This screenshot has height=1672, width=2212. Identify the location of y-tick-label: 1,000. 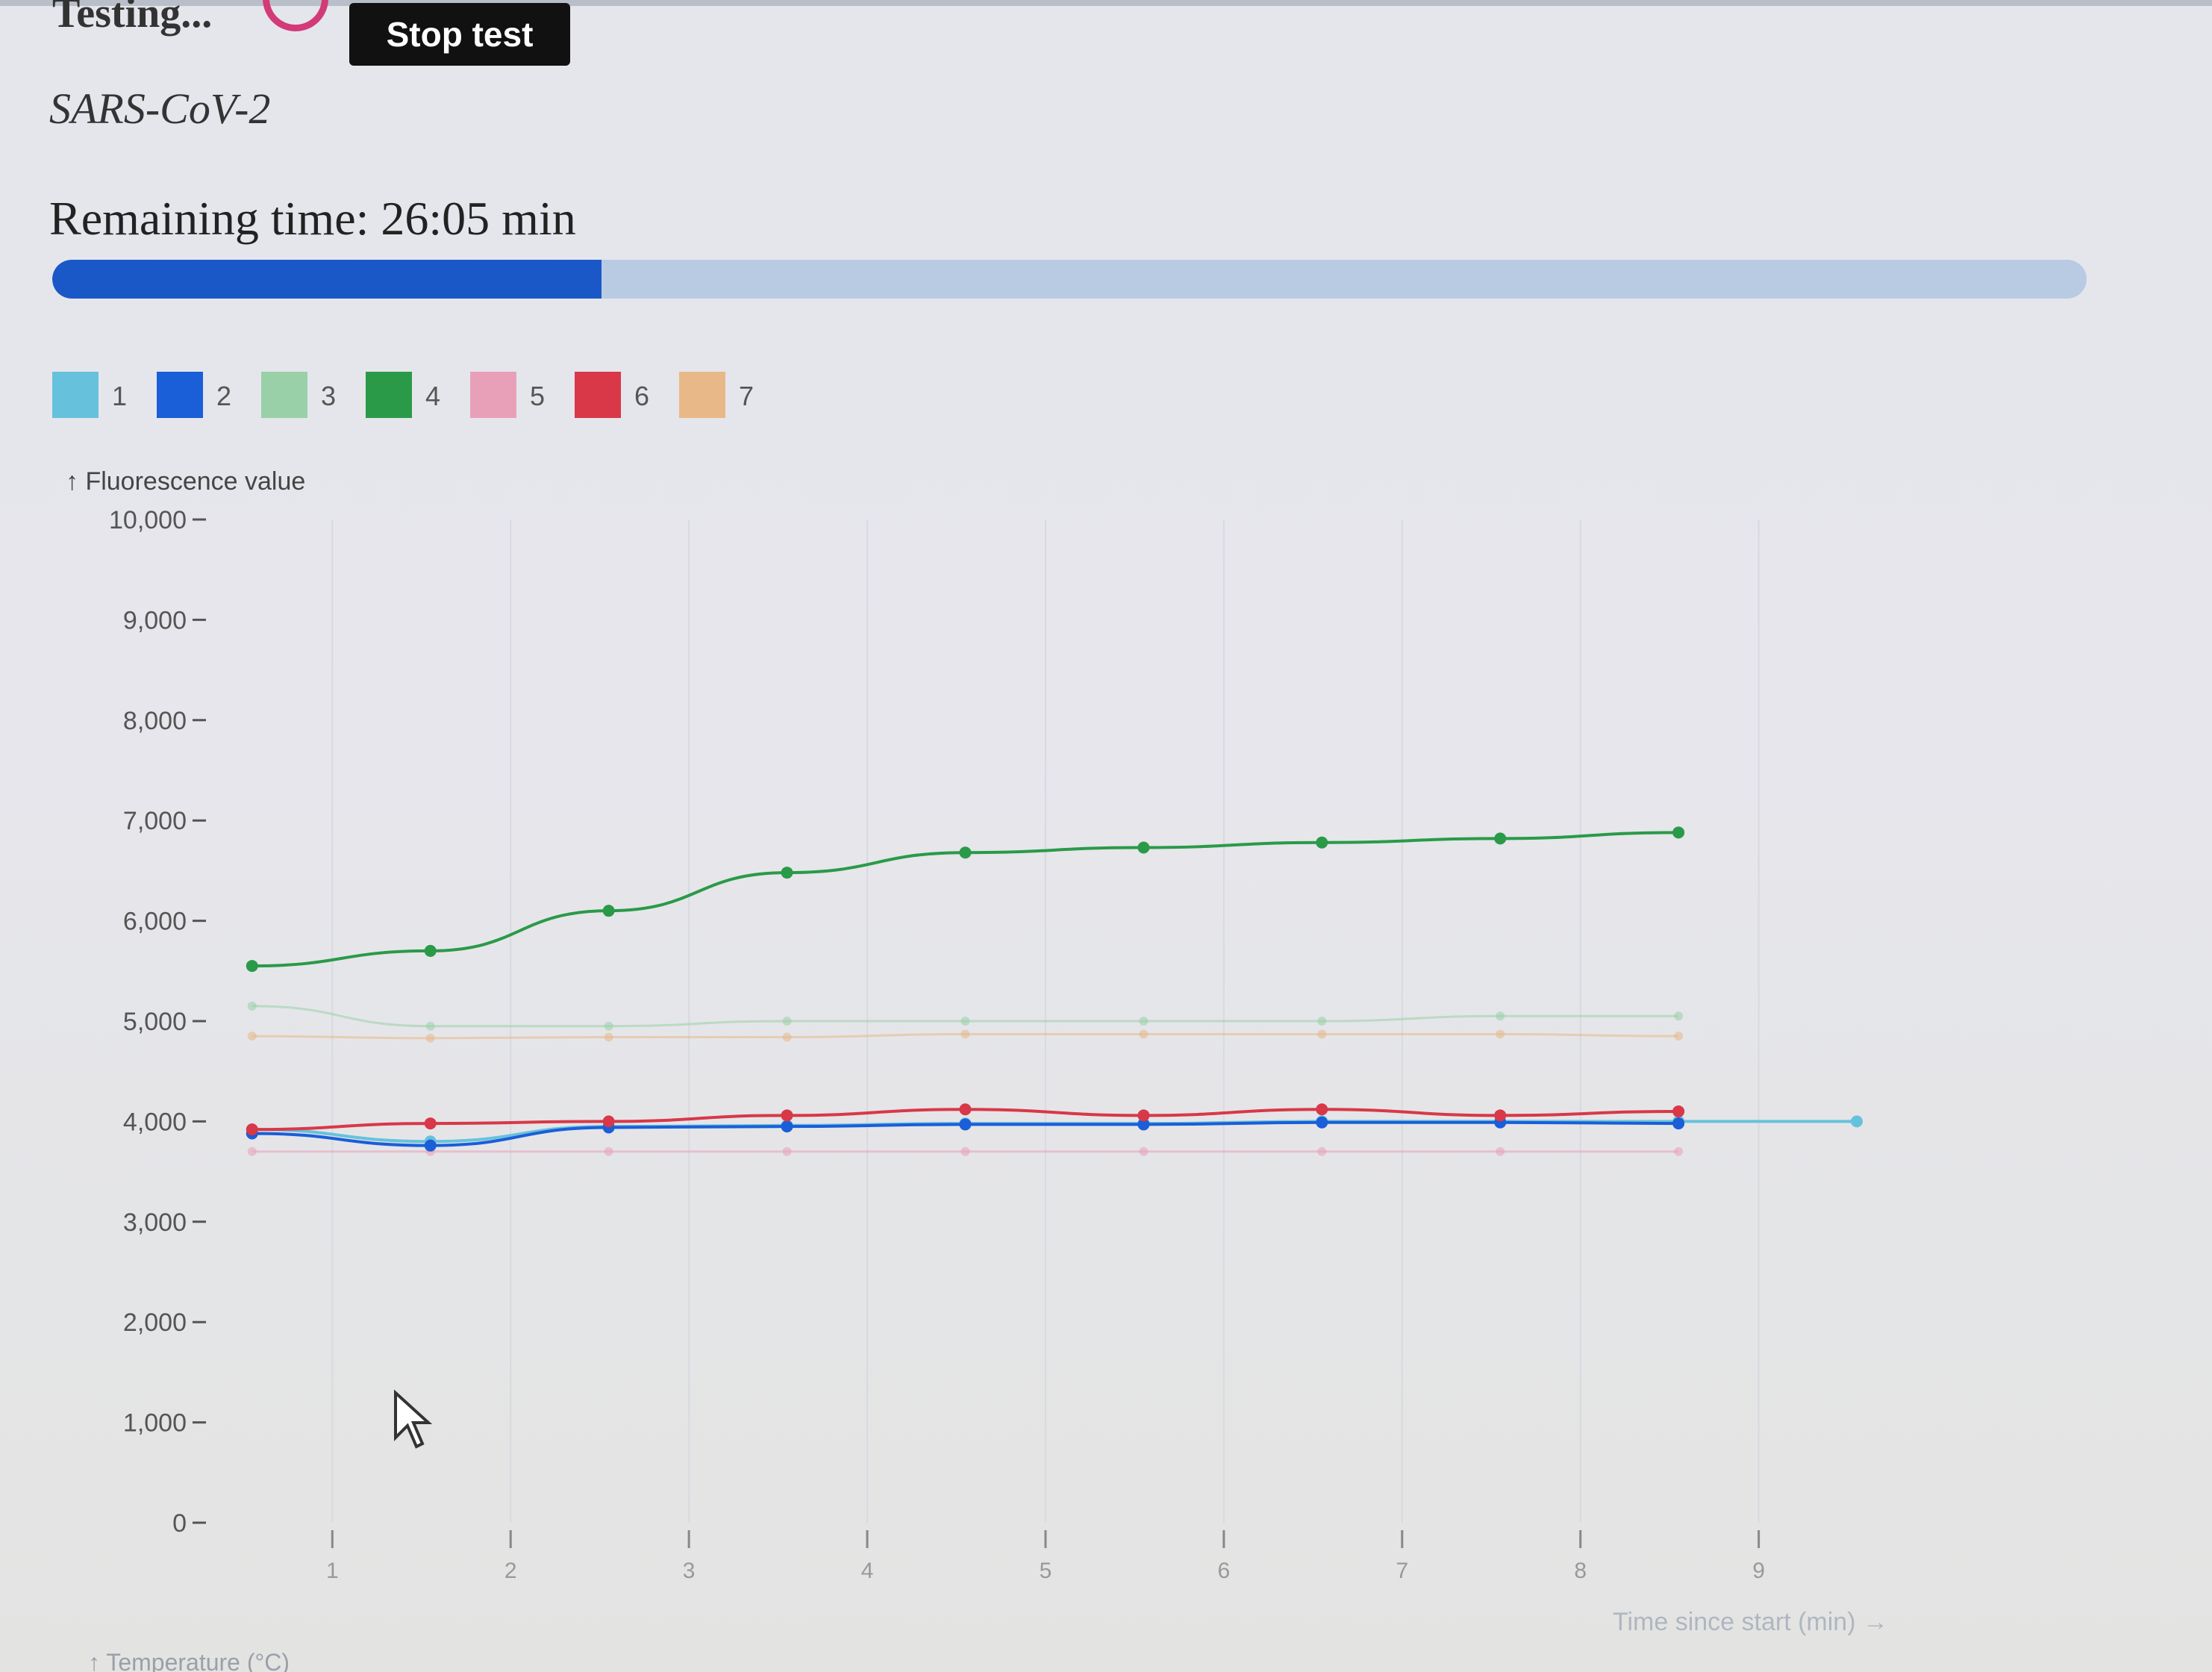
(155, 1424).